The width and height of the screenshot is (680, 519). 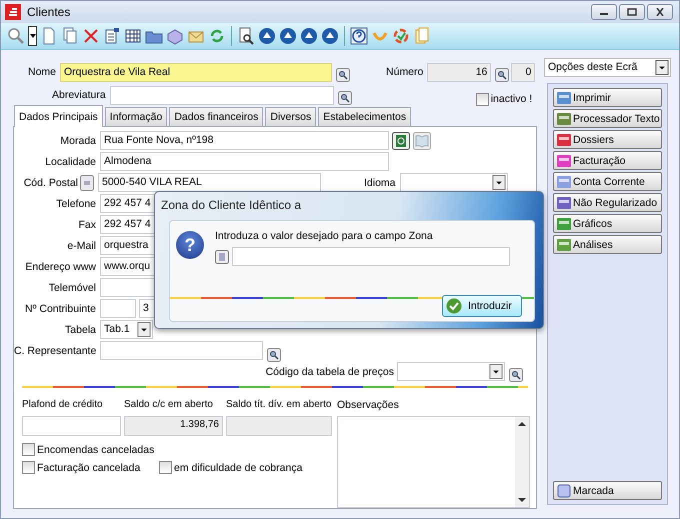 What do you see at coordinates (80, 330) in the screenshot?
I see `field-label: Tabela` at bounding box center [80, 330].